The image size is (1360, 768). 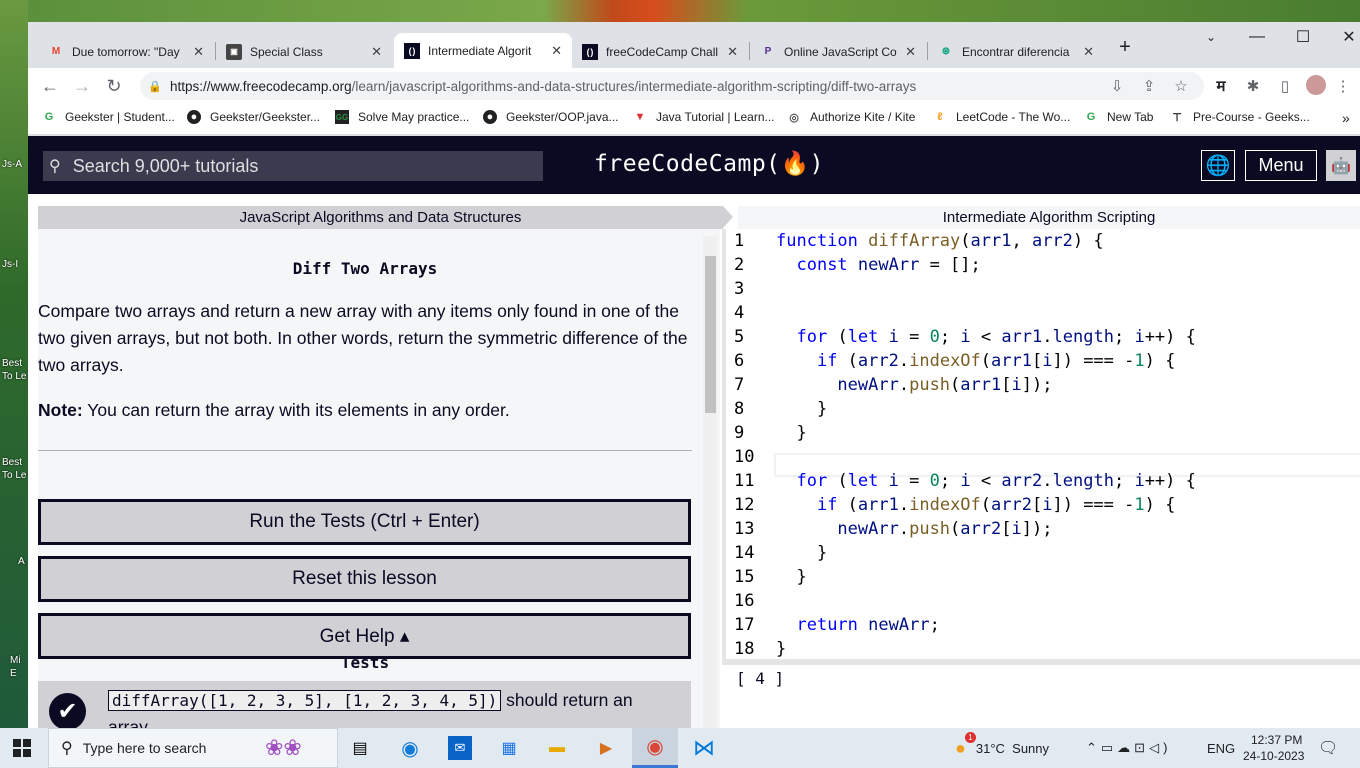 I want to click on tpoint-icon: ▼, so click(x=640, y=117).